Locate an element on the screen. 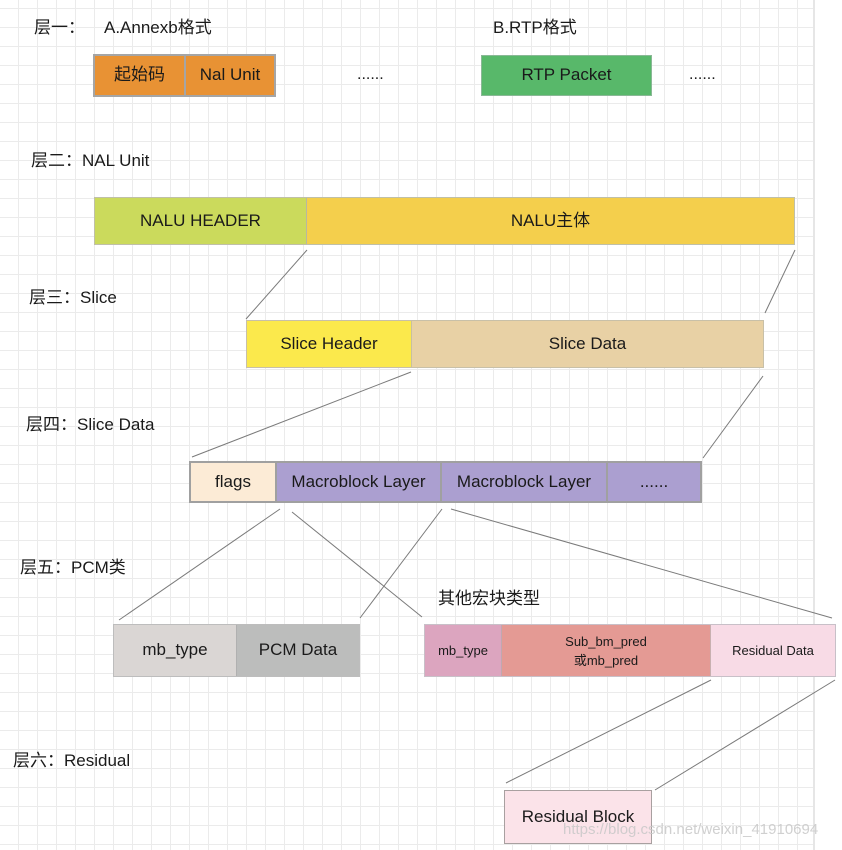 Image resolution: width=842 pixels, height=850 pixels. pcm-block: mb_type PCM Data is located at coordinates (236, 650).